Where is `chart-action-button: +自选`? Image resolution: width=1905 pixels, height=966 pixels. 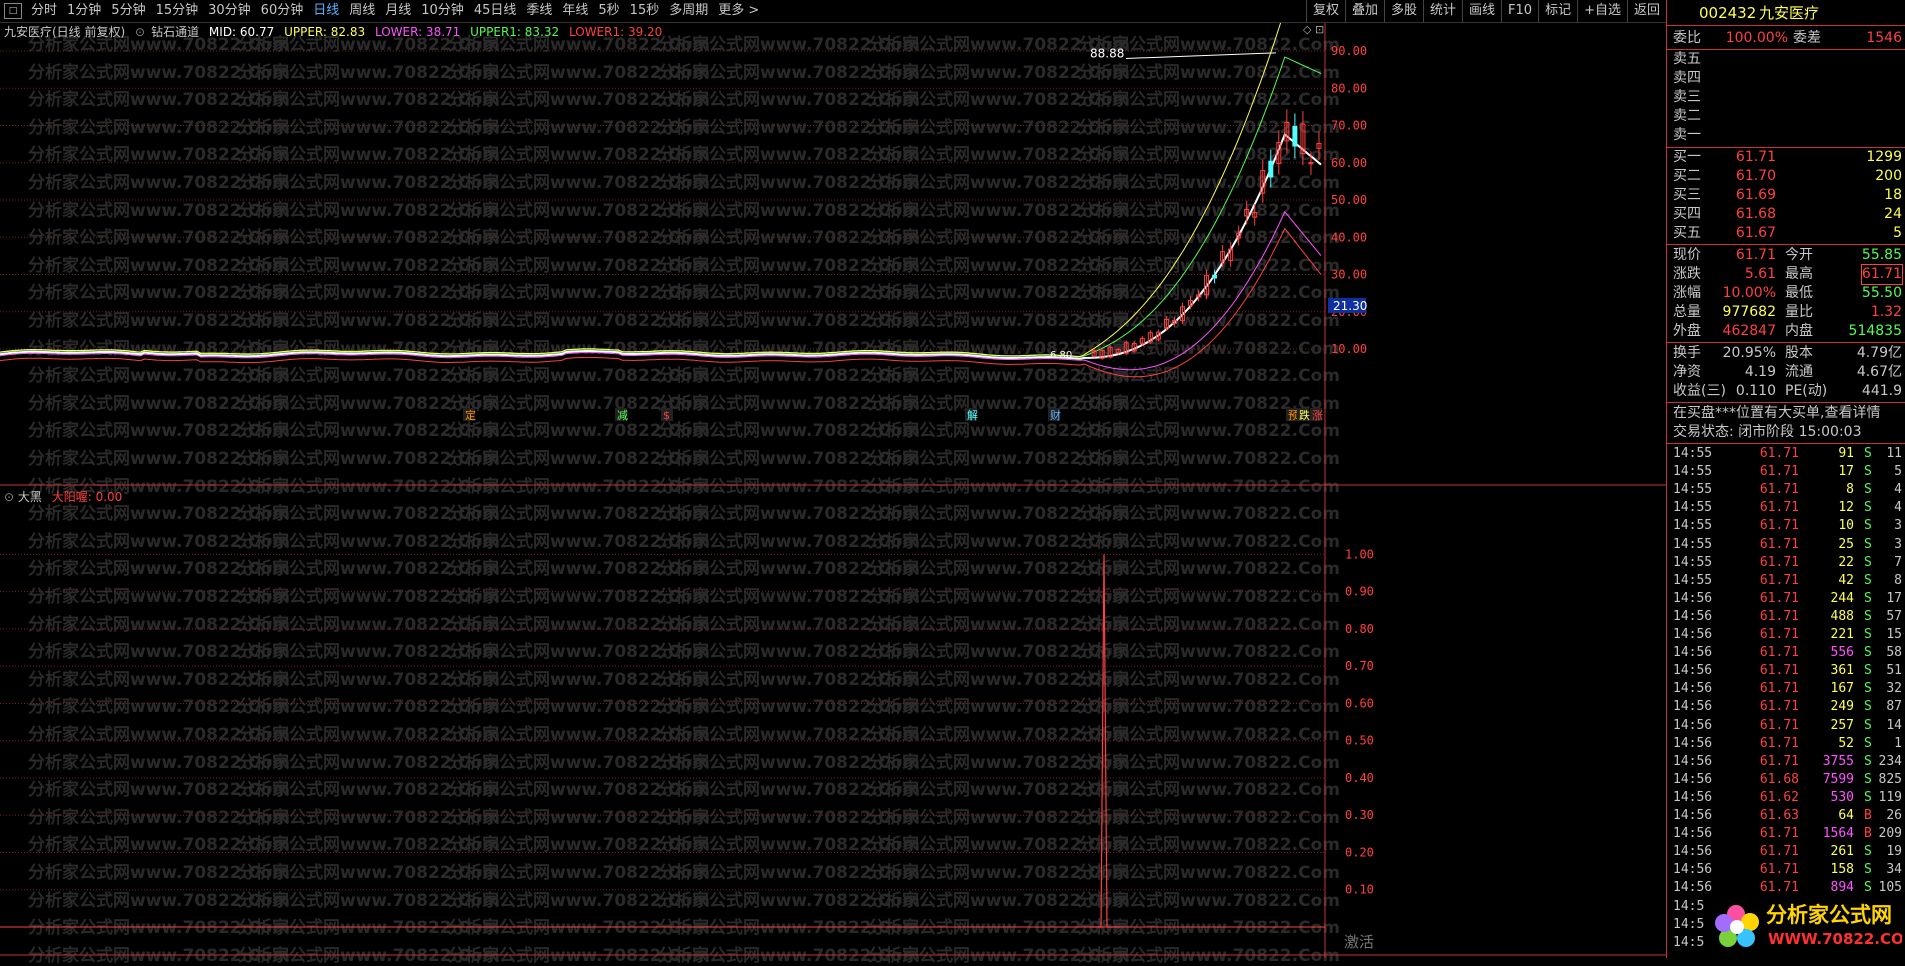
chart-action-button: +自选 is located at coordinates (1602, 11).